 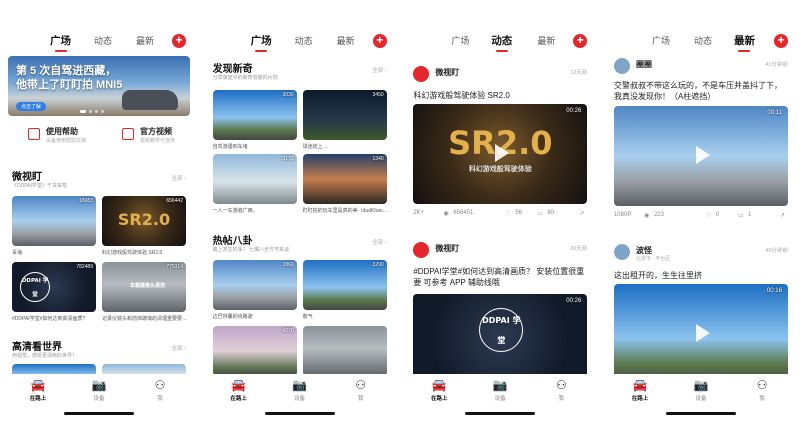 What do you see at coordinates (774, 291) in the screenshot?
I see `video-duration: 00:16` at bounding box center [774, 291].